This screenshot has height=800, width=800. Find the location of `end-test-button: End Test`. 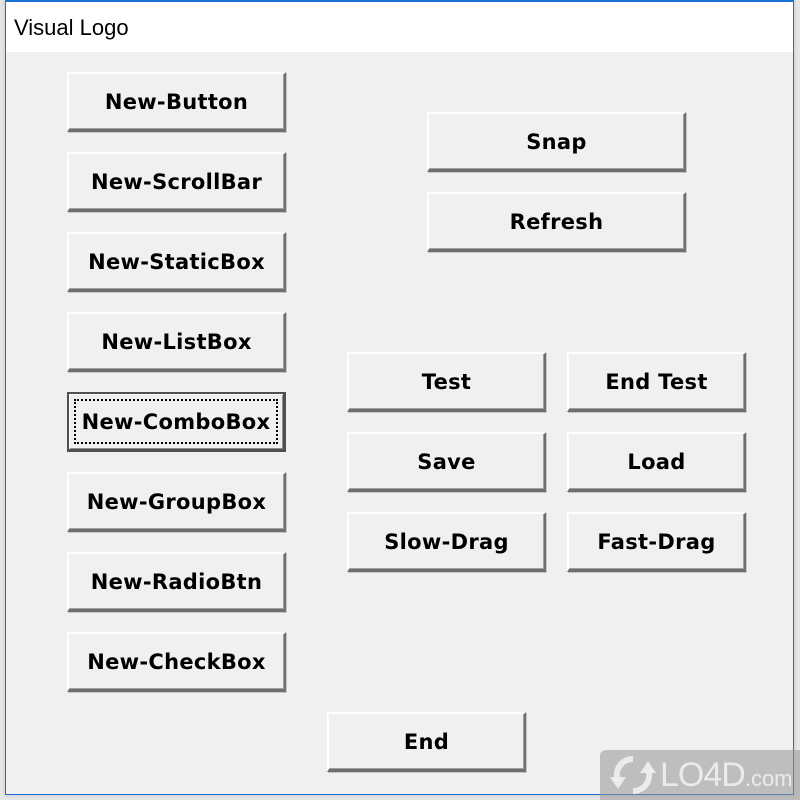

end-test-button: End Test is located at coordinates (656, 382).